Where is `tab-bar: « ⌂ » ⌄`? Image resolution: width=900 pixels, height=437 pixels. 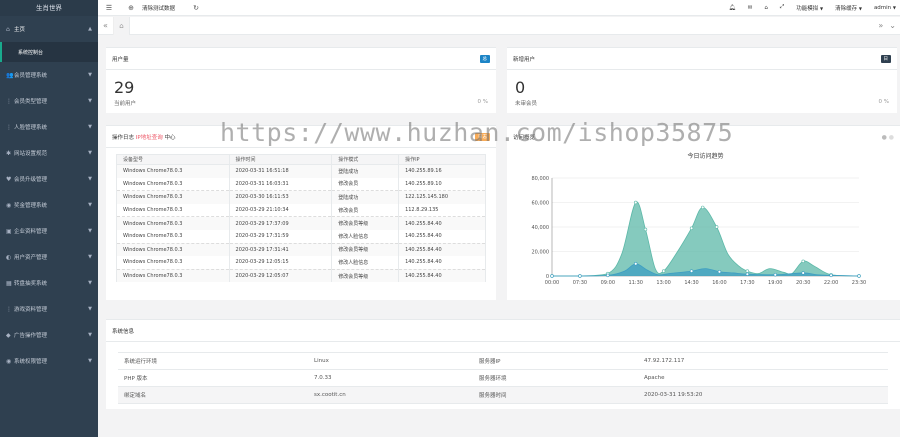
tab-bar: « ⌂ » ⌄ is located at coordinates (499, 25).